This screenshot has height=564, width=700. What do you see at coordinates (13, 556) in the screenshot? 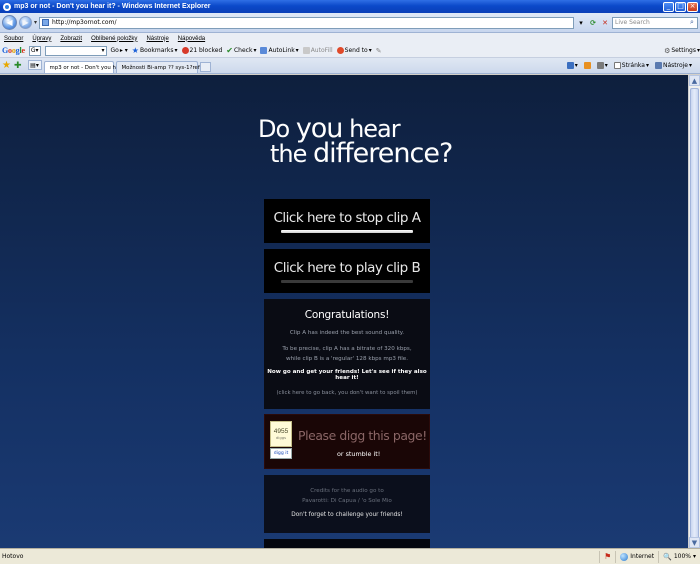
I see `status-text: Hotovo` at bounding box center [13, 556].